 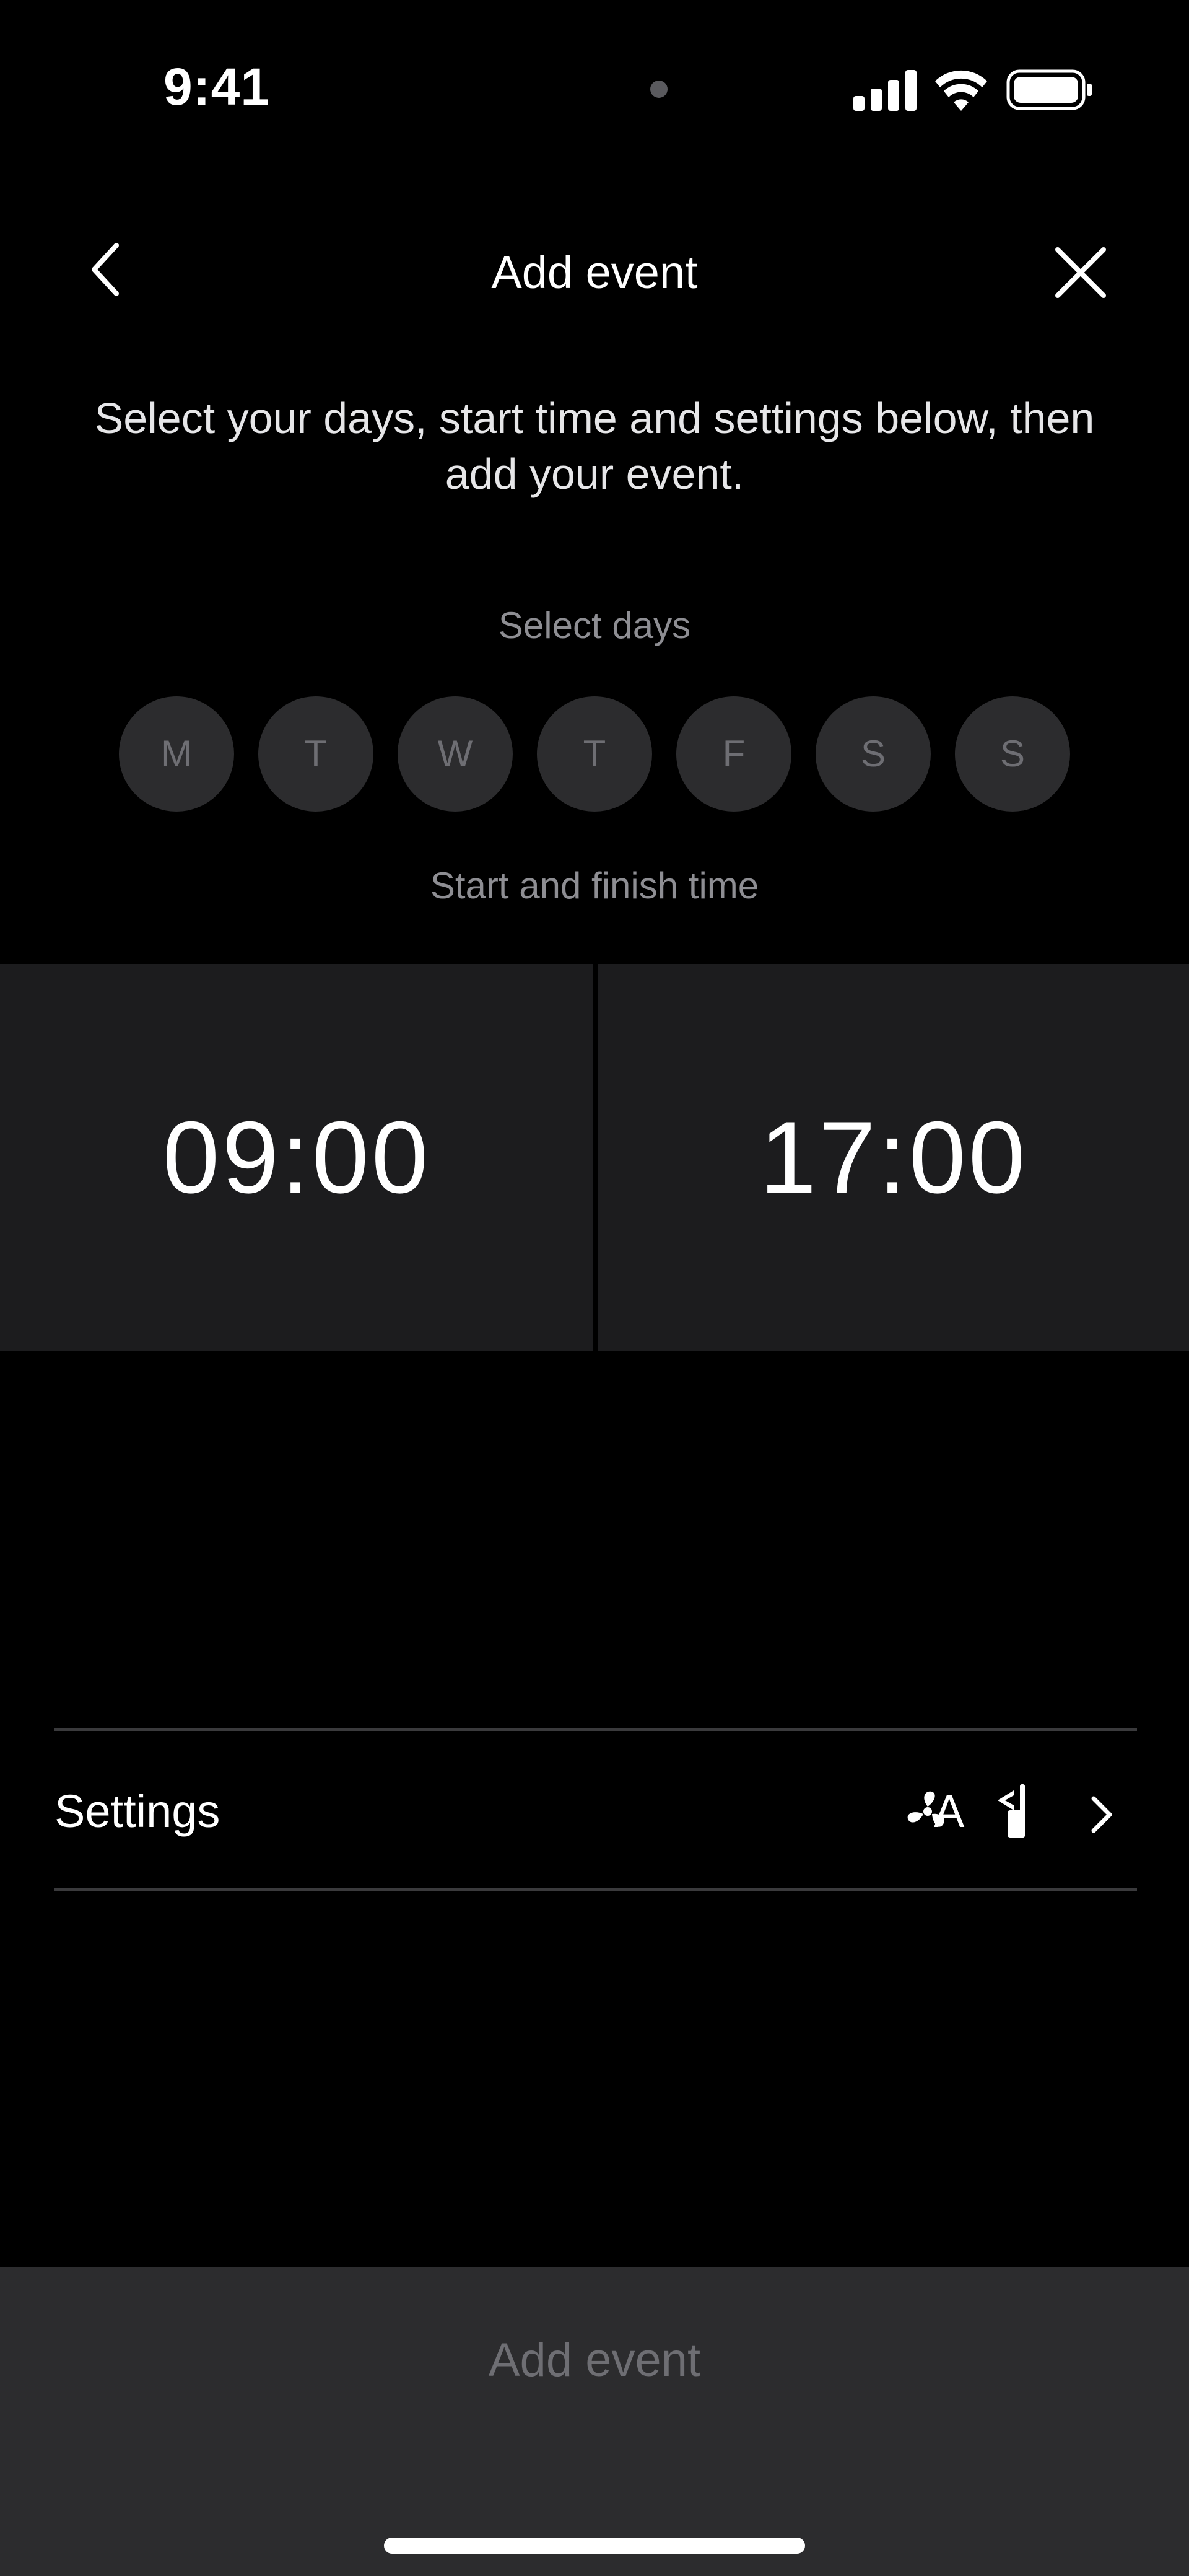 I want to click on day-monday-button: M, so click(x=176, y=754).